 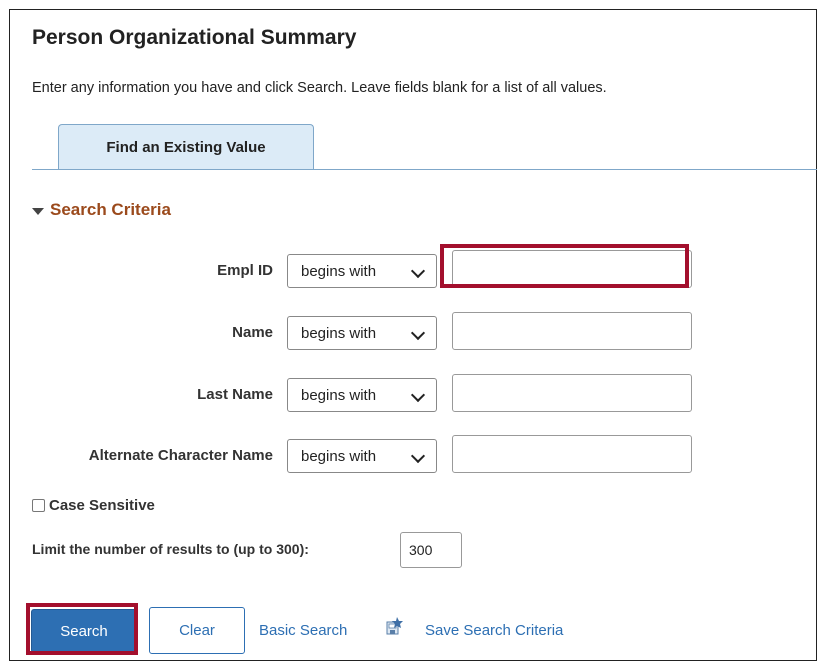 I want to click on case-sensitive-option: Case Sensitive, so click(x=93, y=505).